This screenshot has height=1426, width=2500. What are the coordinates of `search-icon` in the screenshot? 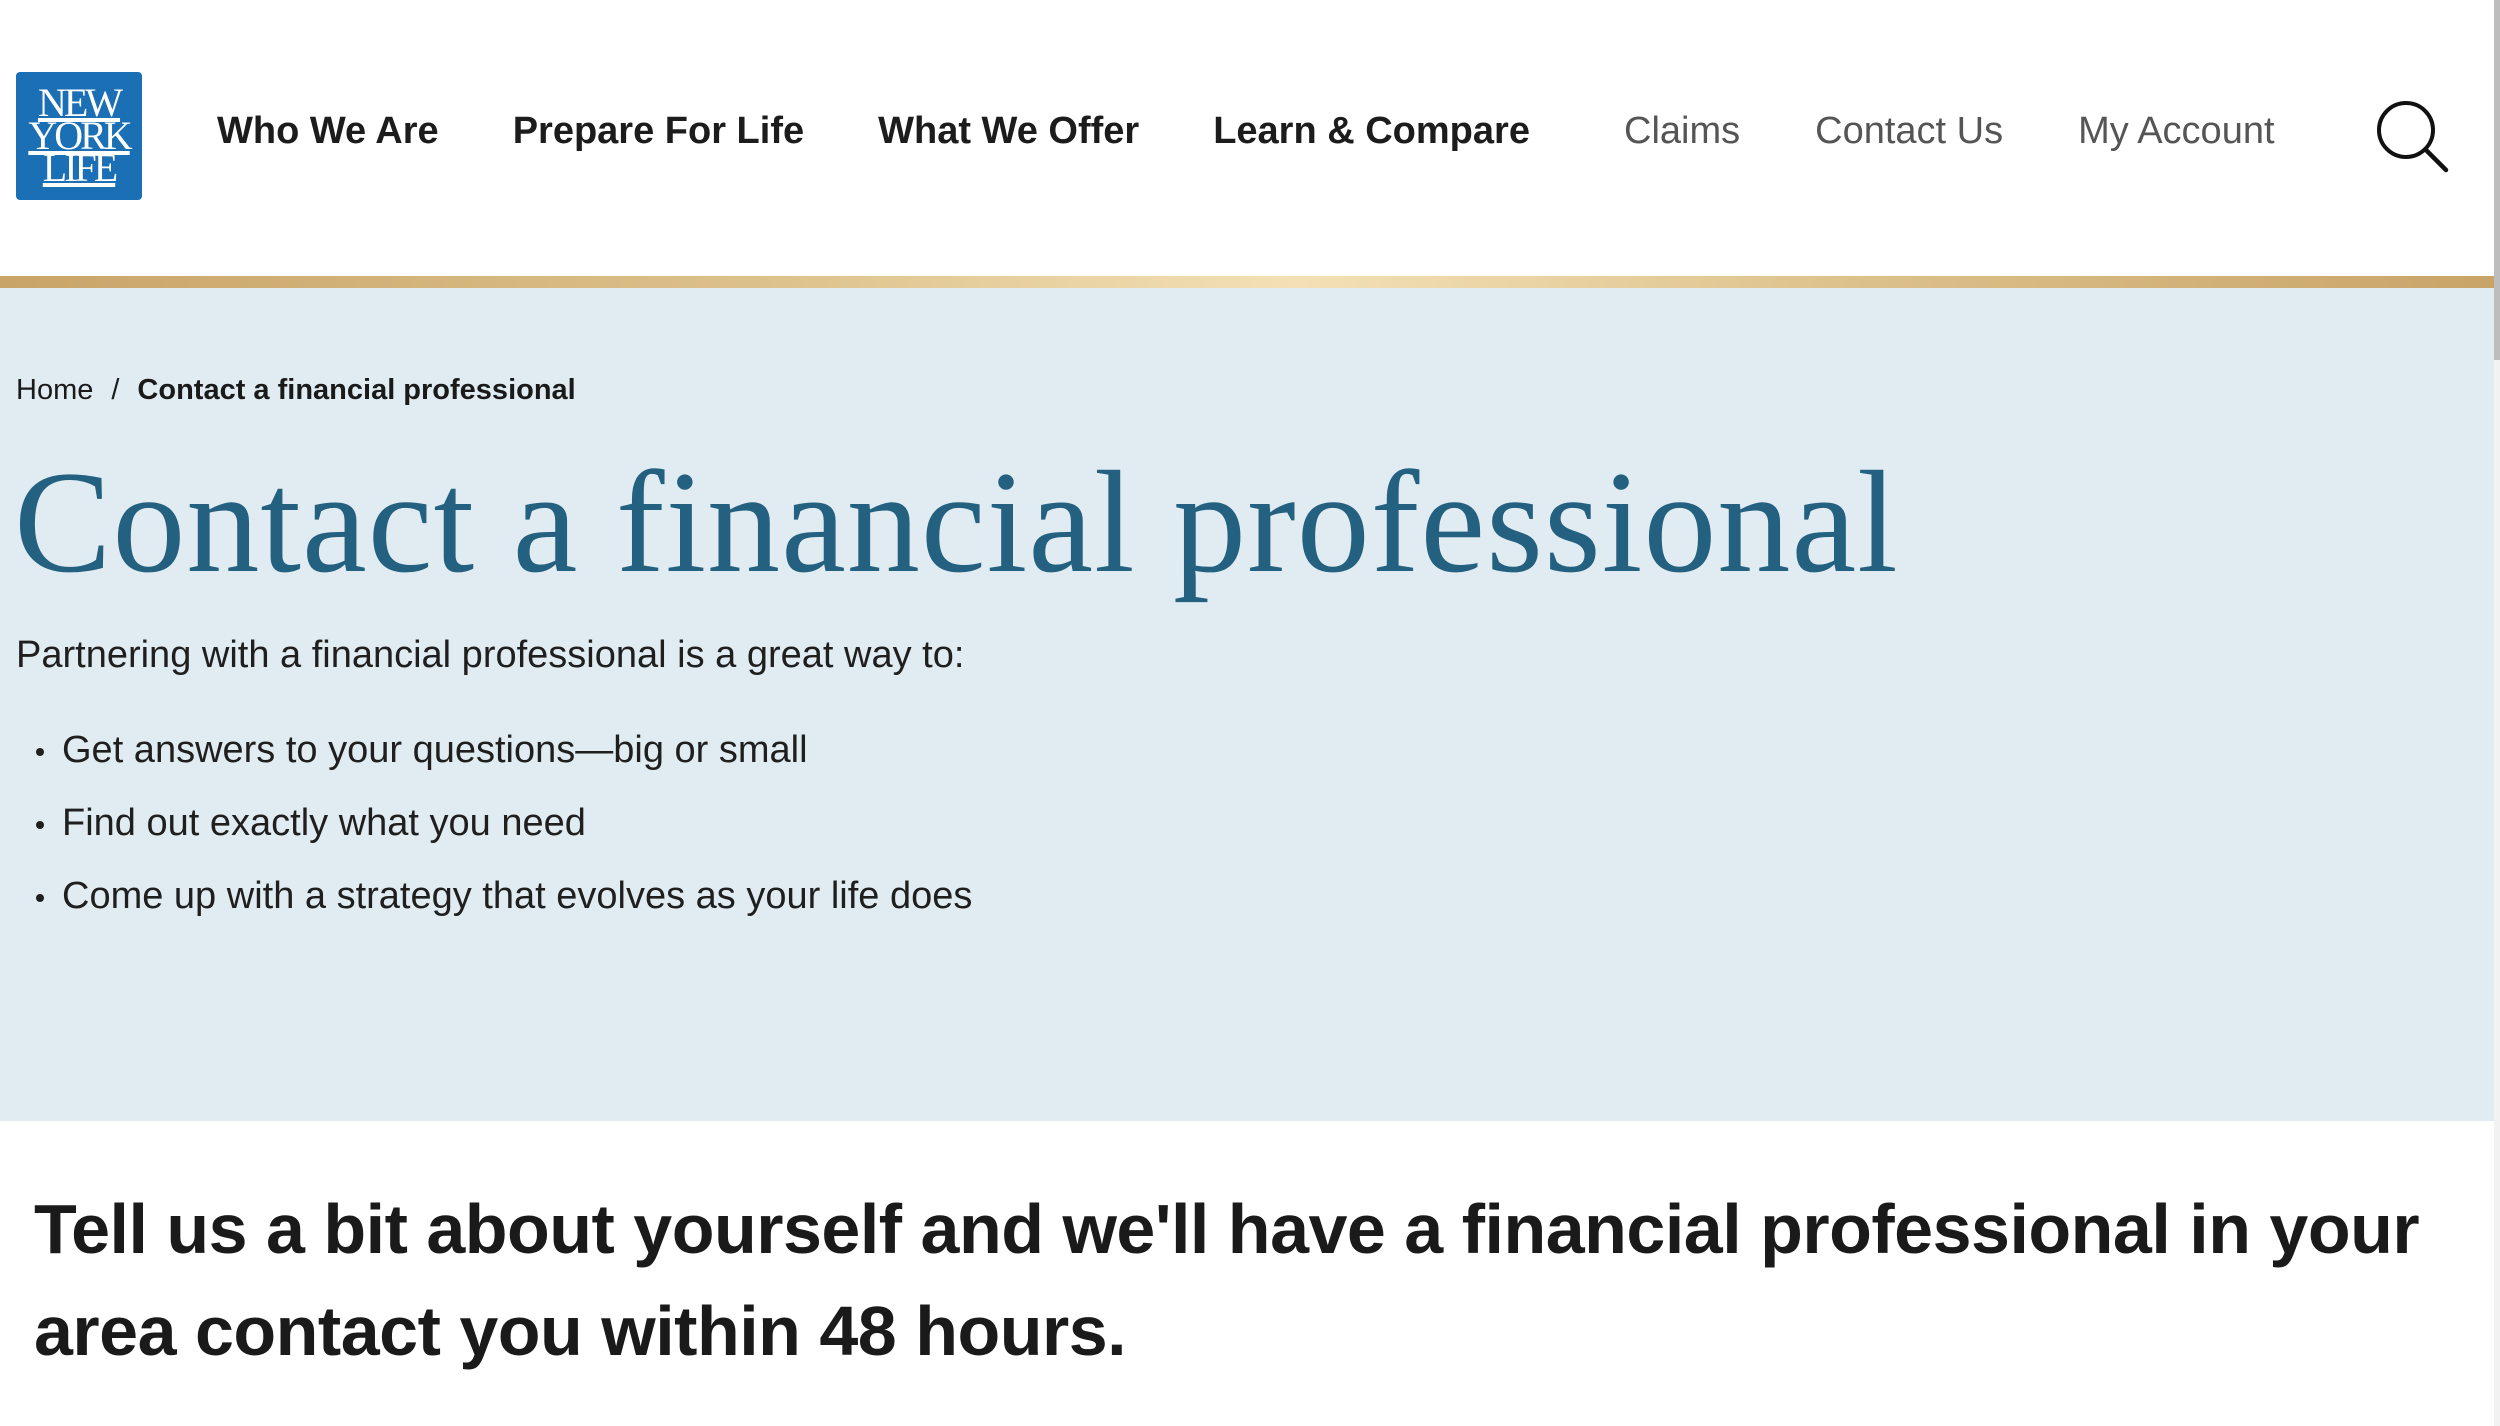 It's located at (2413, 137).